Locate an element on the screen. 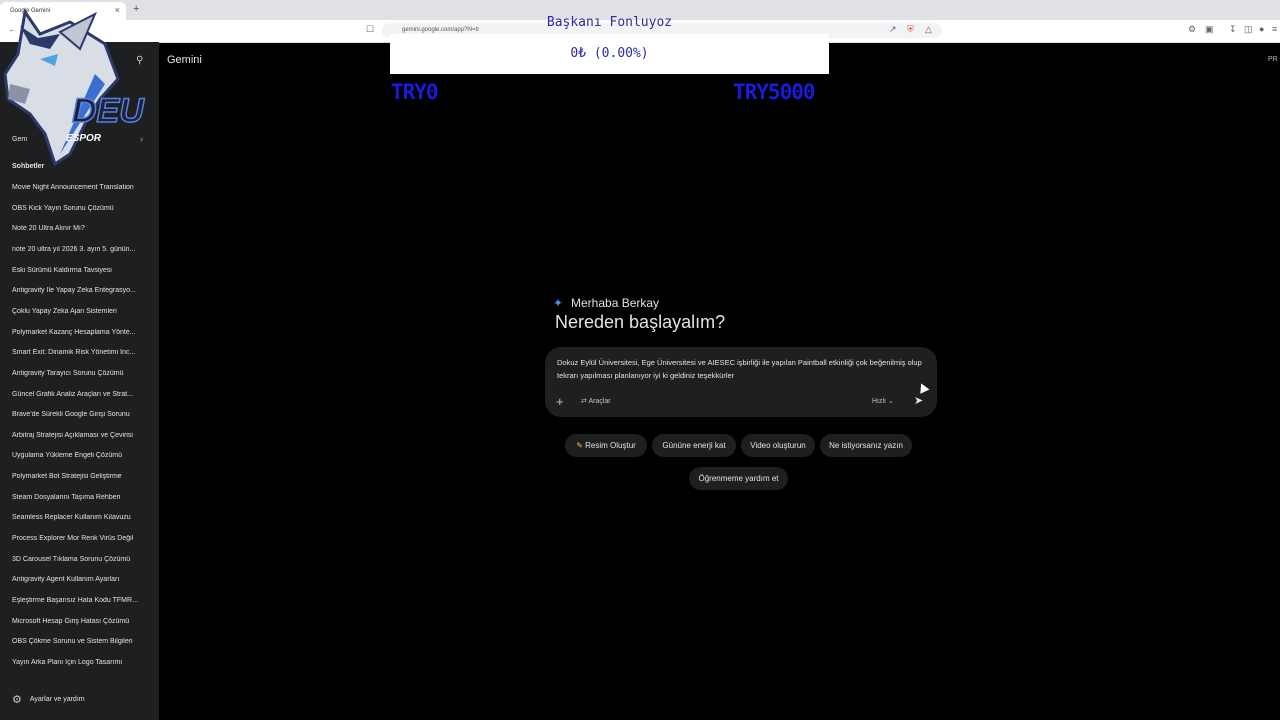 This screenshot has width=1280, height=720. greeting-name: Merhaba Berkay is located at coordinates (615, 303).